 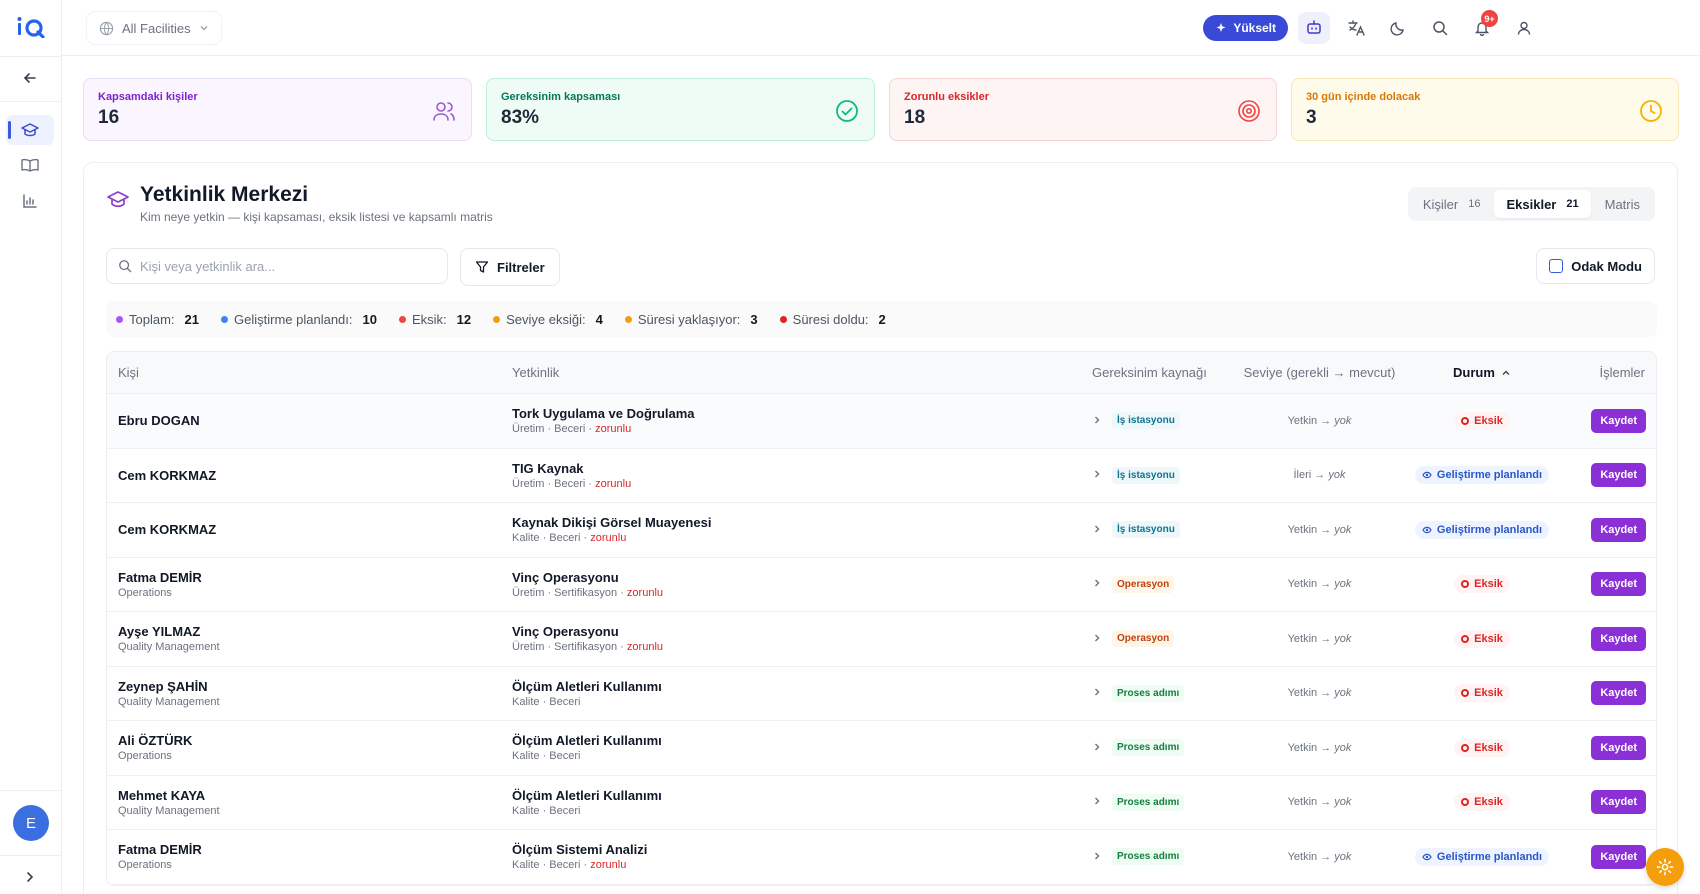 What do you see at coordinates (1542, 204) in the screenshot?
I see `tab-gaps: Eksikler 21` at bounding box center [1542, 204].